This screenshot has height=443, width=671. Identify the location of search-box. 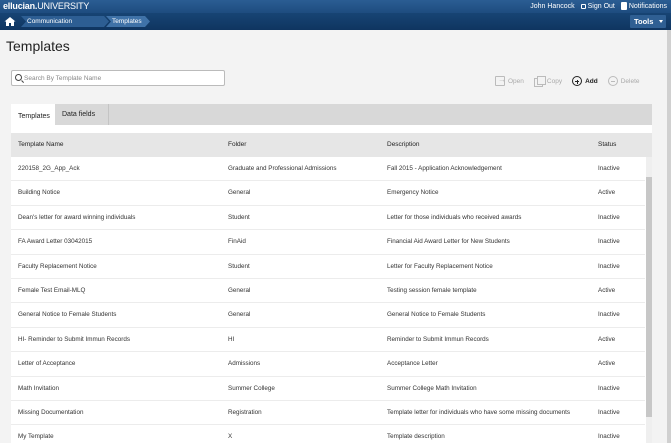
(118, 78).